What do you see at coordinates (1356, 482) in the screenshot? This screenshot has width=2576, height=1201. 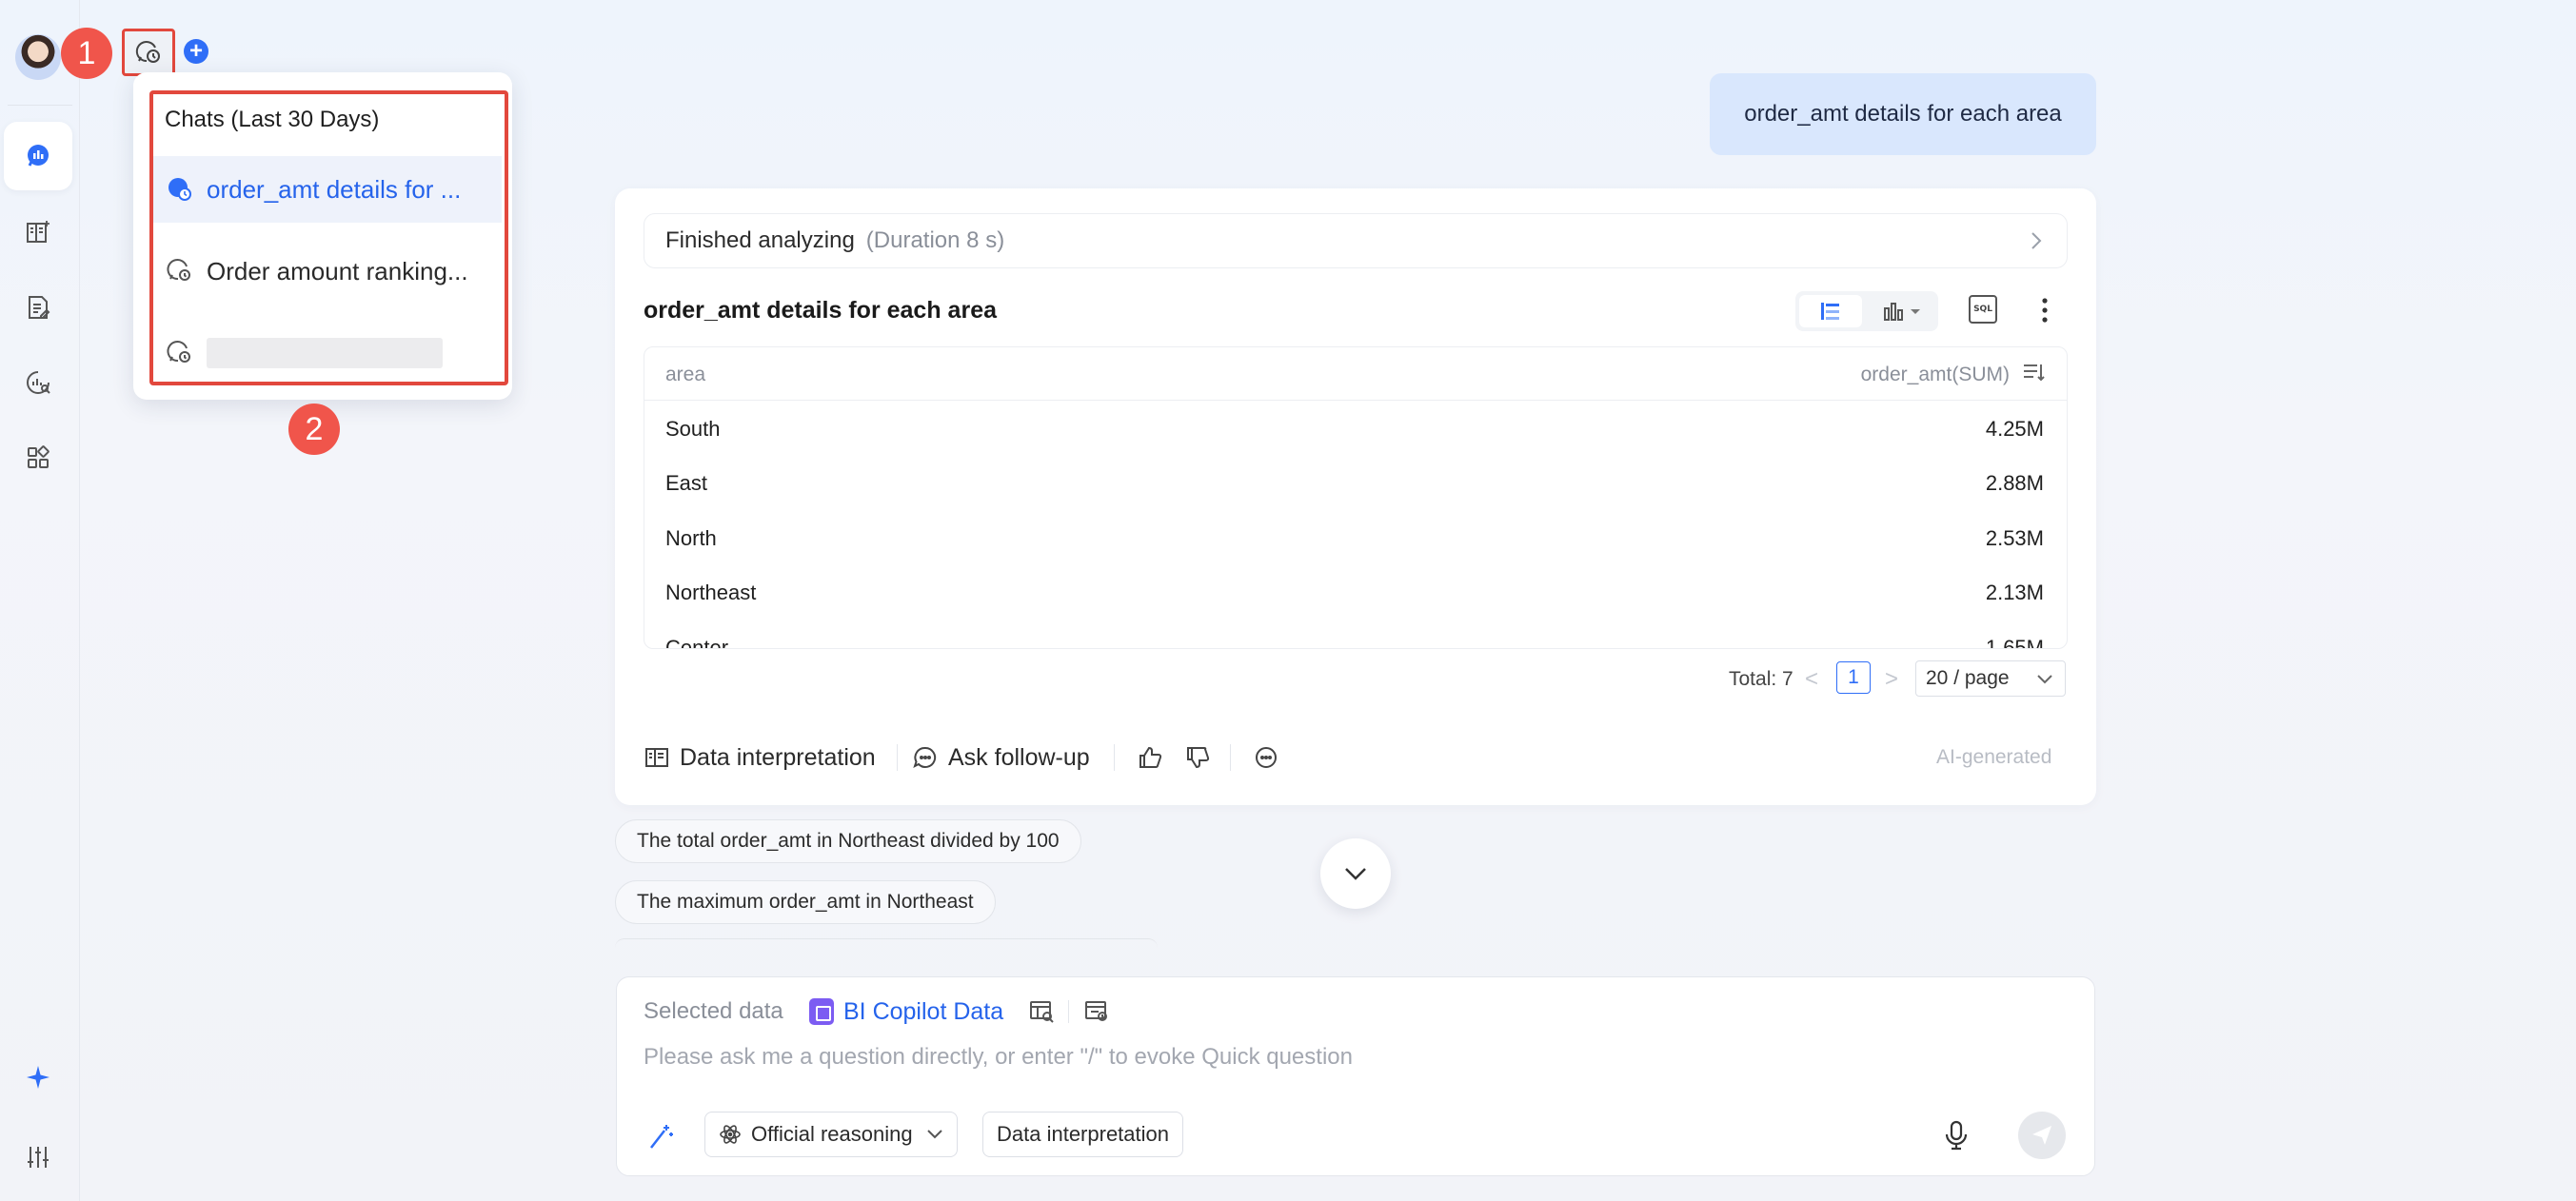 I see `table-row: East 2.88M` at bounding box center [1356, 482].